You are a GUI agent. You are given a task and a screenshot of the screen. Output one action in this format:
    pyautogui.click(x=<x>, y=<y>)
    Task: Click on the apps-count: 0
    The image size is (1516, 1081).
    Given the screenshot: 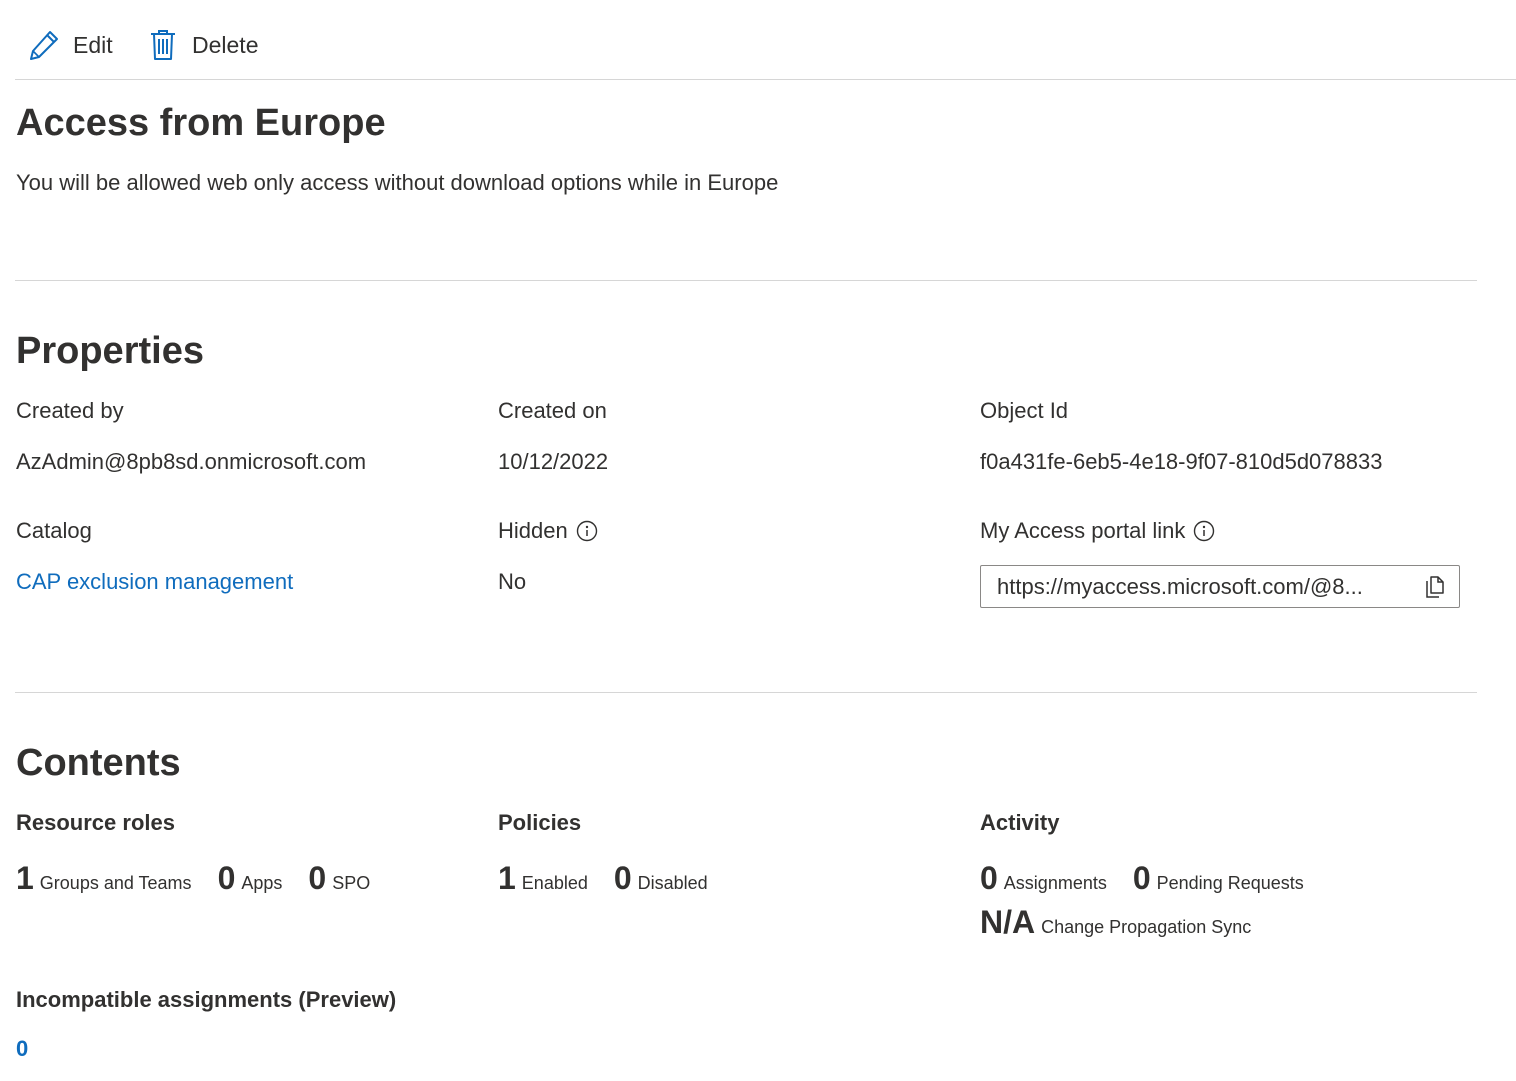 What is the action you would take?
    pyautogui.click(x=226, y=878)
    